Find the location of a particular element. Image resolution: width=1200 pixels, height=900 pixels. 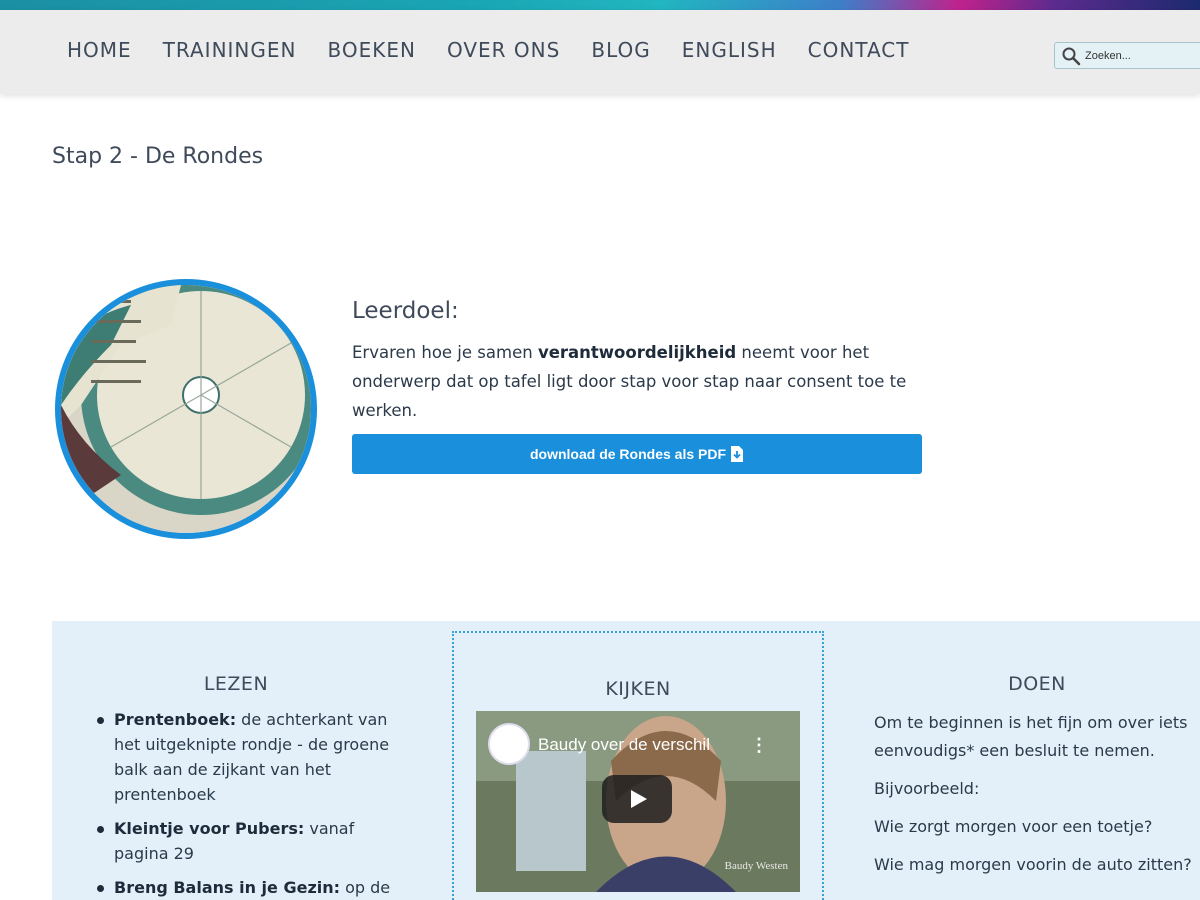

download-pdf-label: download de Rondes als PDF is located at coordinates (628, 454).